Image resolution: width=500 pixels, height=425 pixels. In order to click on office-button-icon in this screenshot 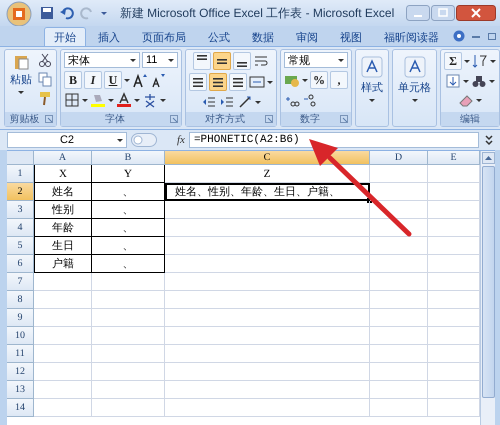, I will do `click(19, 13)`.